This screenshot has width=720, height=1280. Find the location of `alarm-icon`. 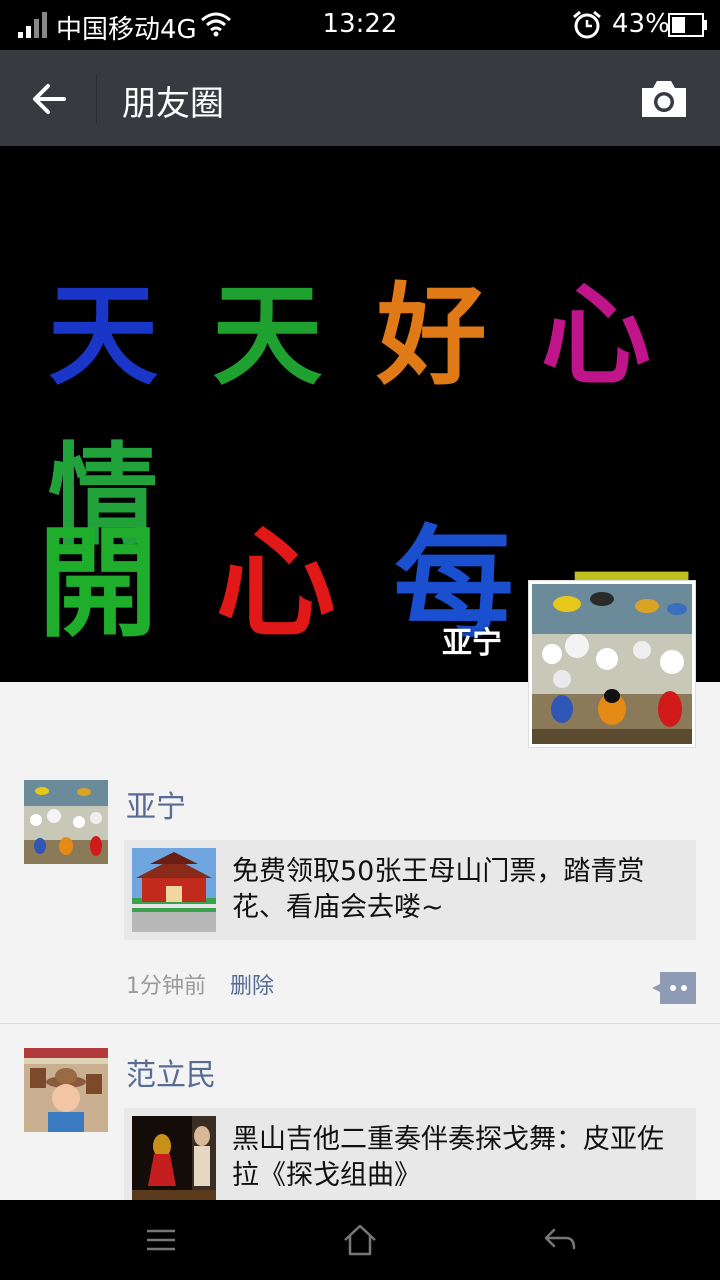

alarm-icon is located at coordinates (587, 24).